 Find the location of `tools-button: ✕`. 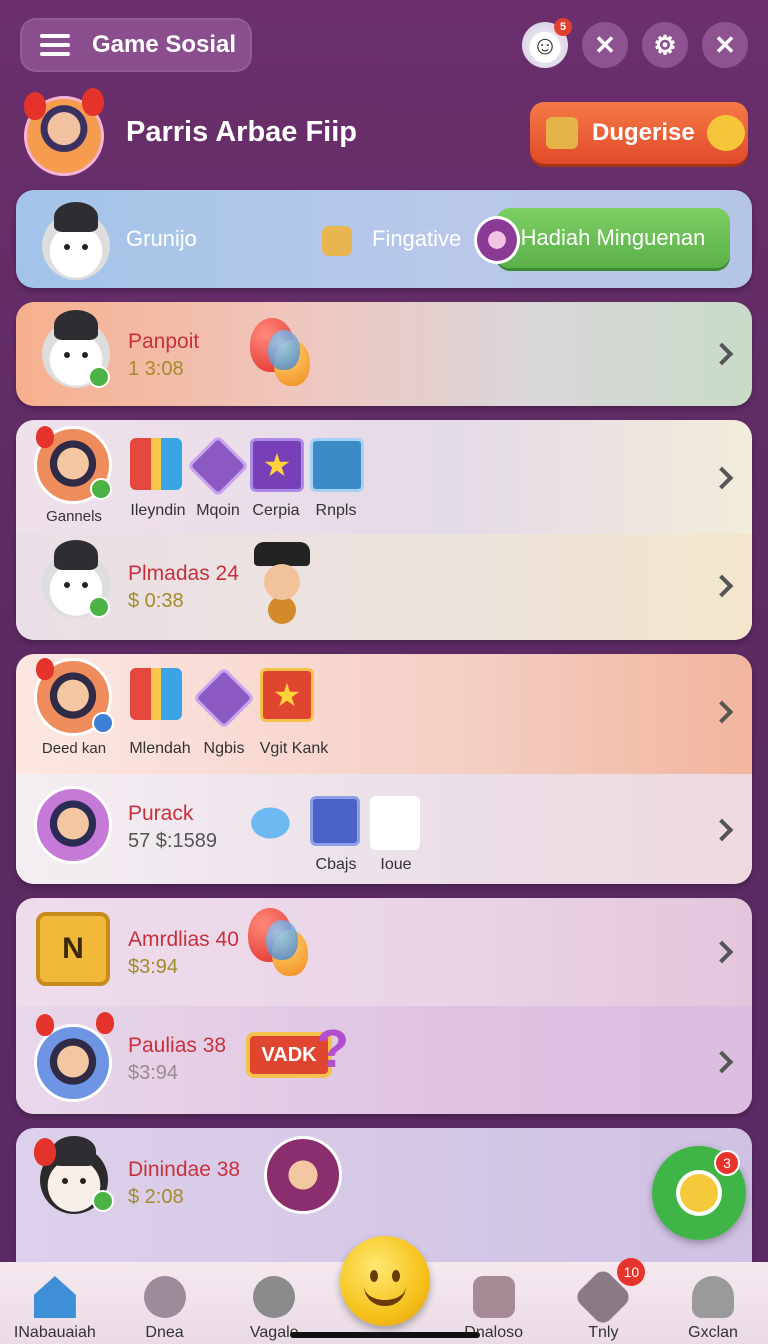

tools-button: ✕ is located at coordinates (725, 45).